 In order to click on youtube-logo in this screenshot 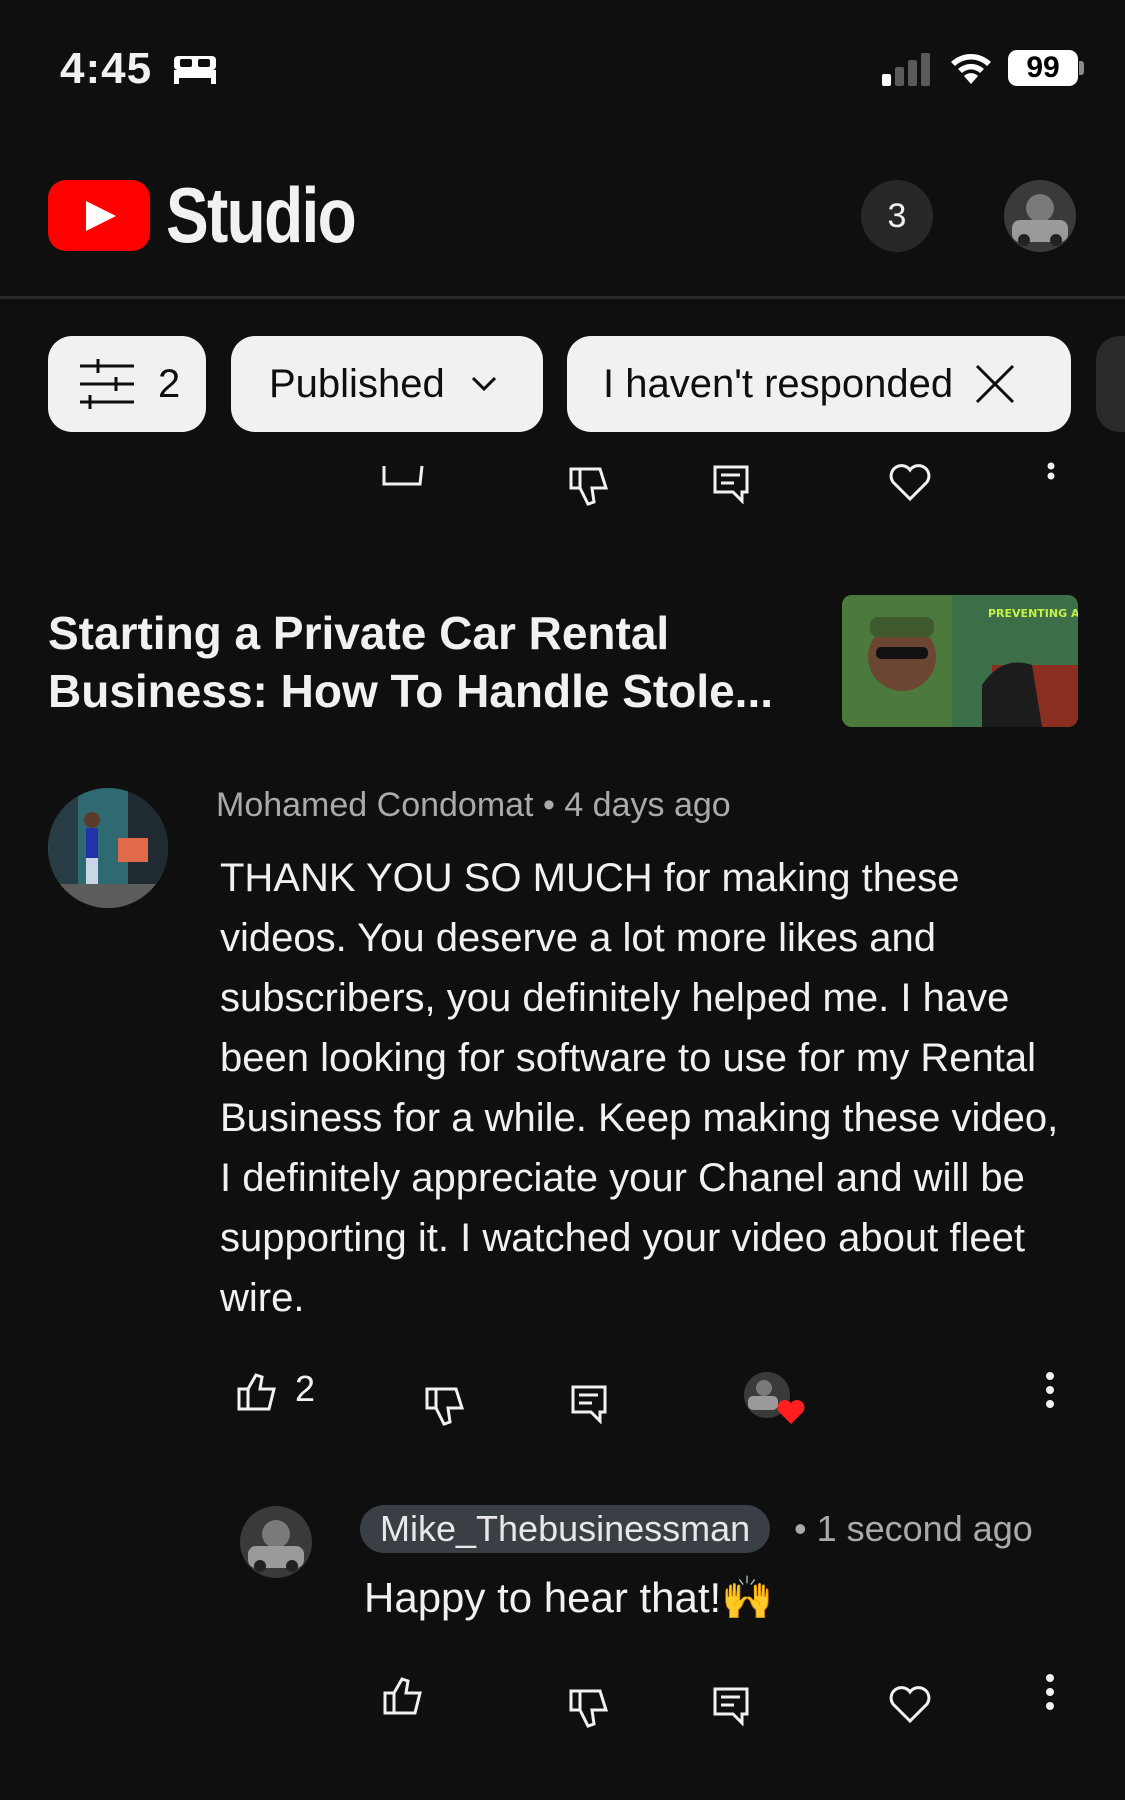, I will do `click(99, 215)`.